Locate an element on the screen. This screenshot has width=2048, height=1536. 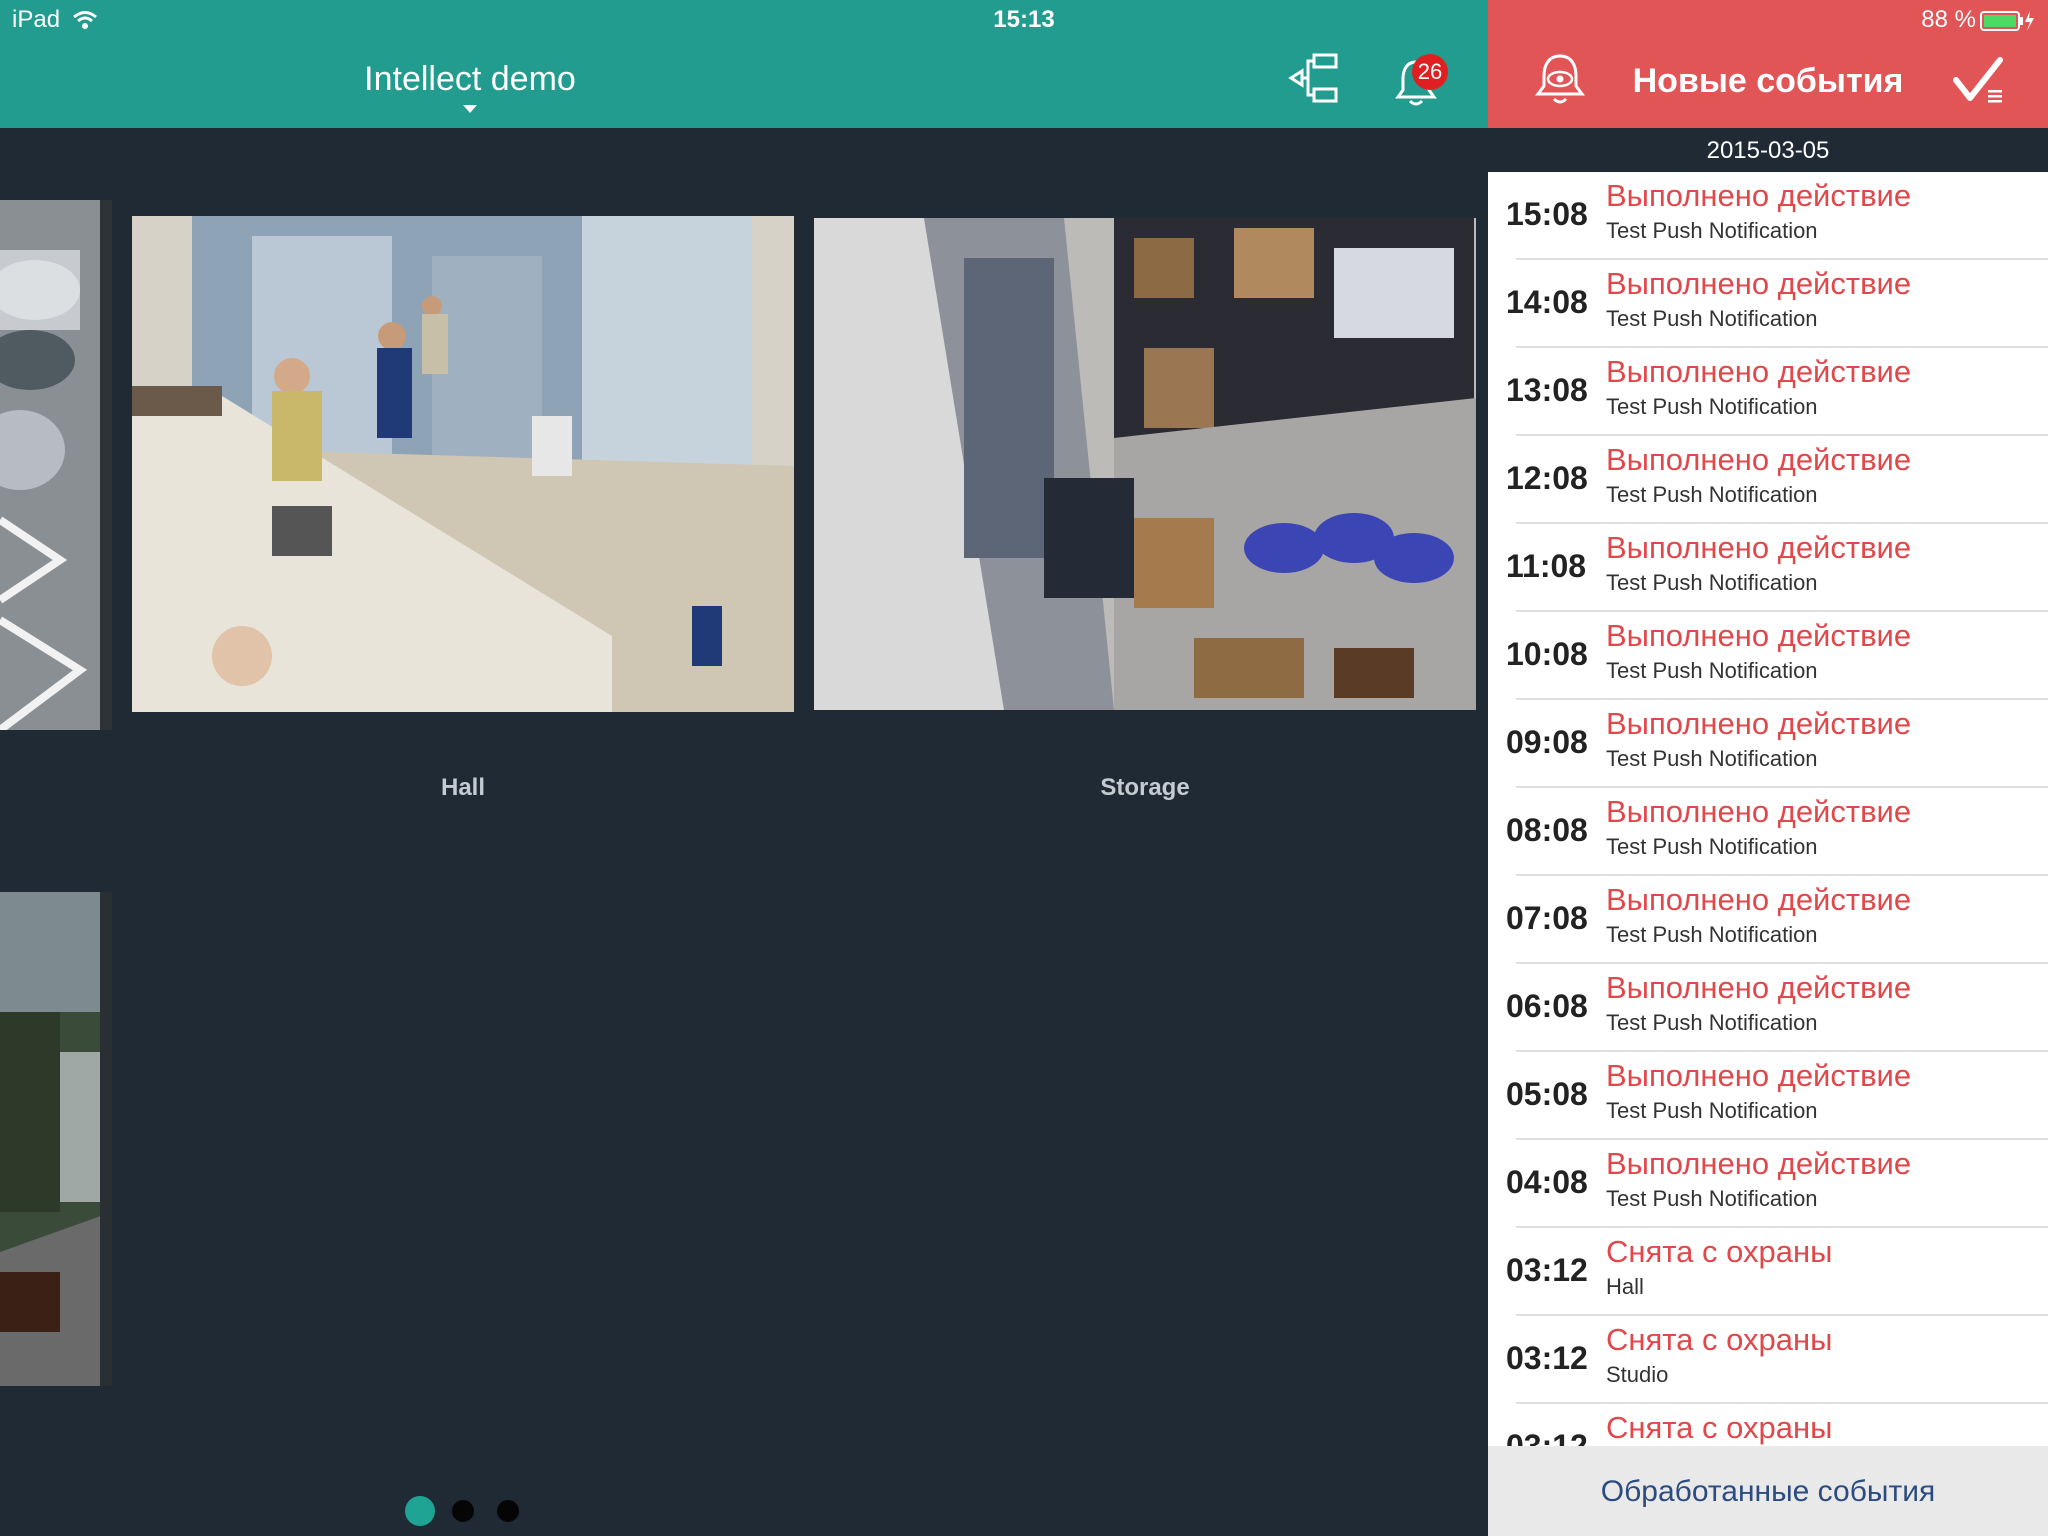
notifications-button: 26 is located at coordinates (1420, 80).